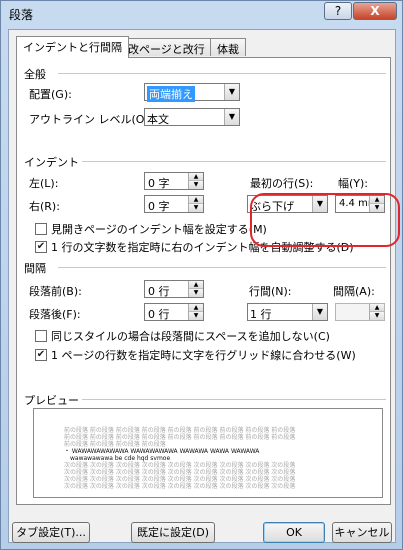  Describe the element at coordinates (375, 11) in the screenshot. I see `close-button: X` at that location.